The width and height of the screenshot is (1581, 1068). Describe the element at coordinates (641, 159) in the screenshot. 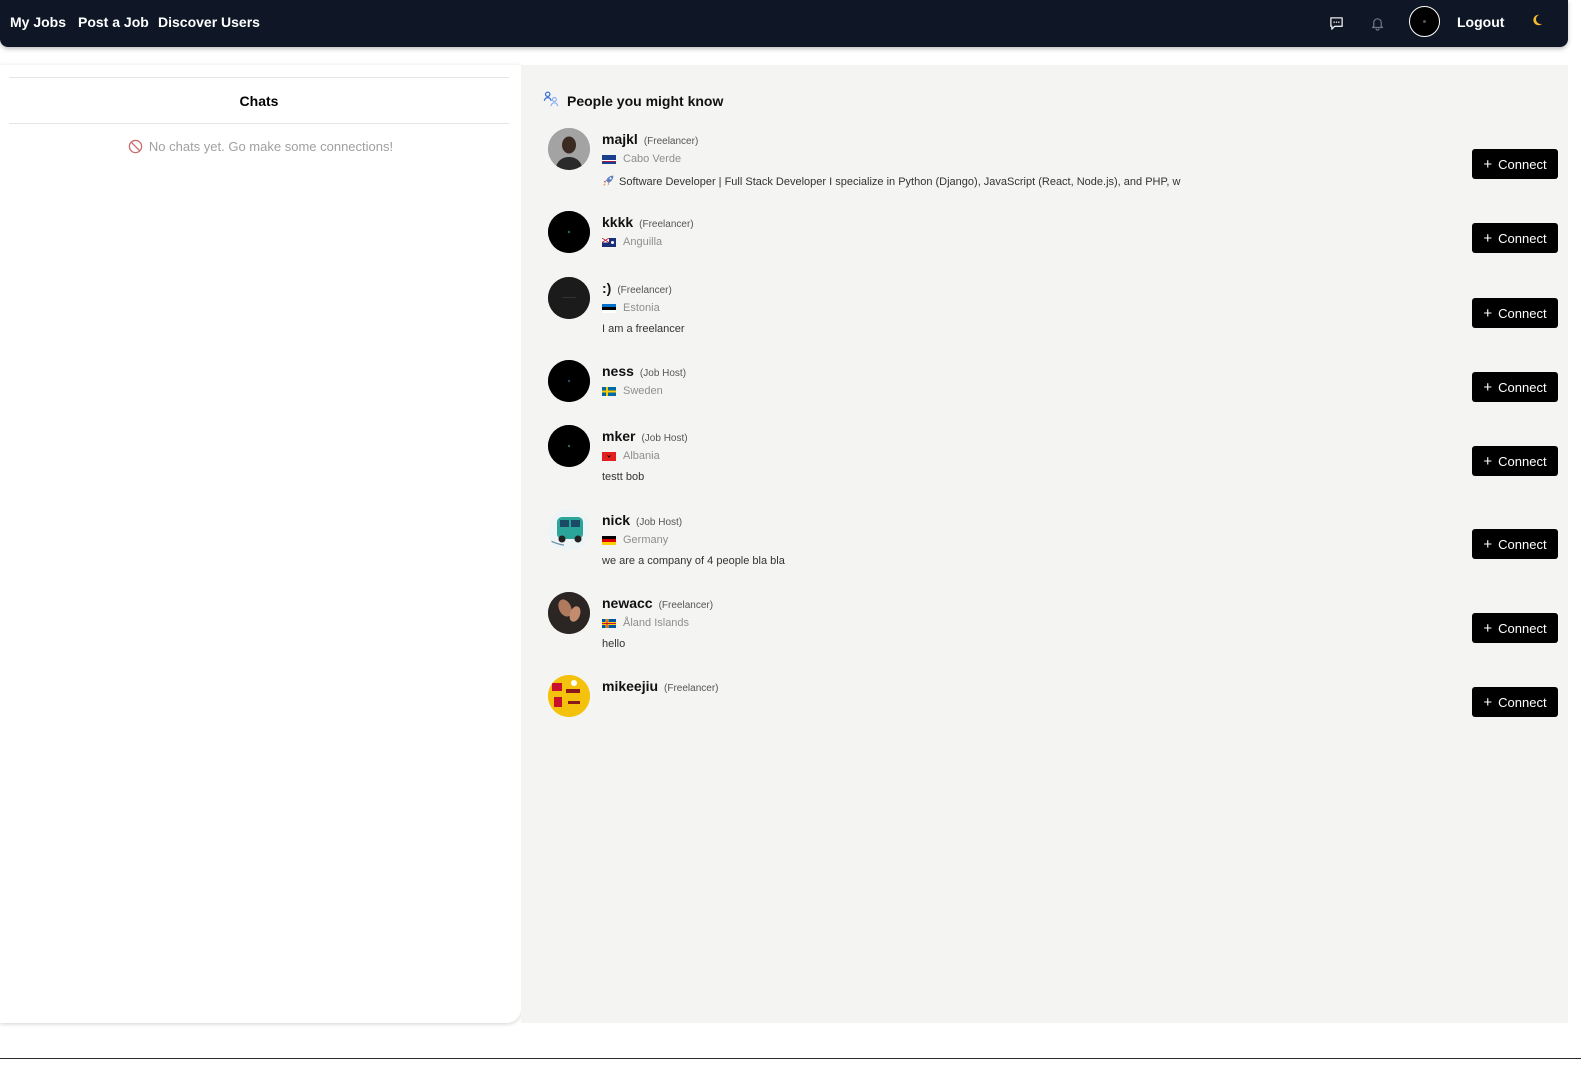

I see `user-location: Cabo Verde` at that location.